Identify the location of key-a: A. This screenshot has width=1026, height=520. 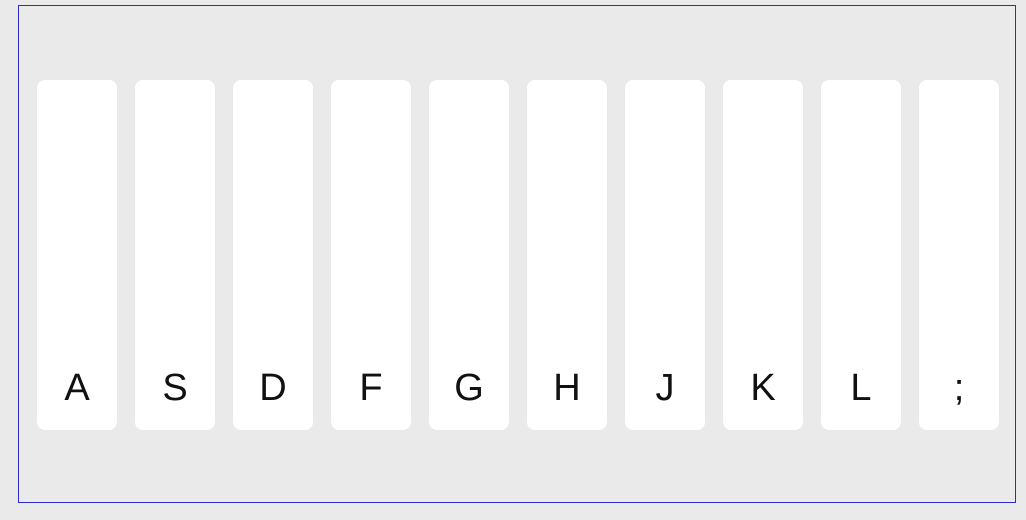
(77, 255).